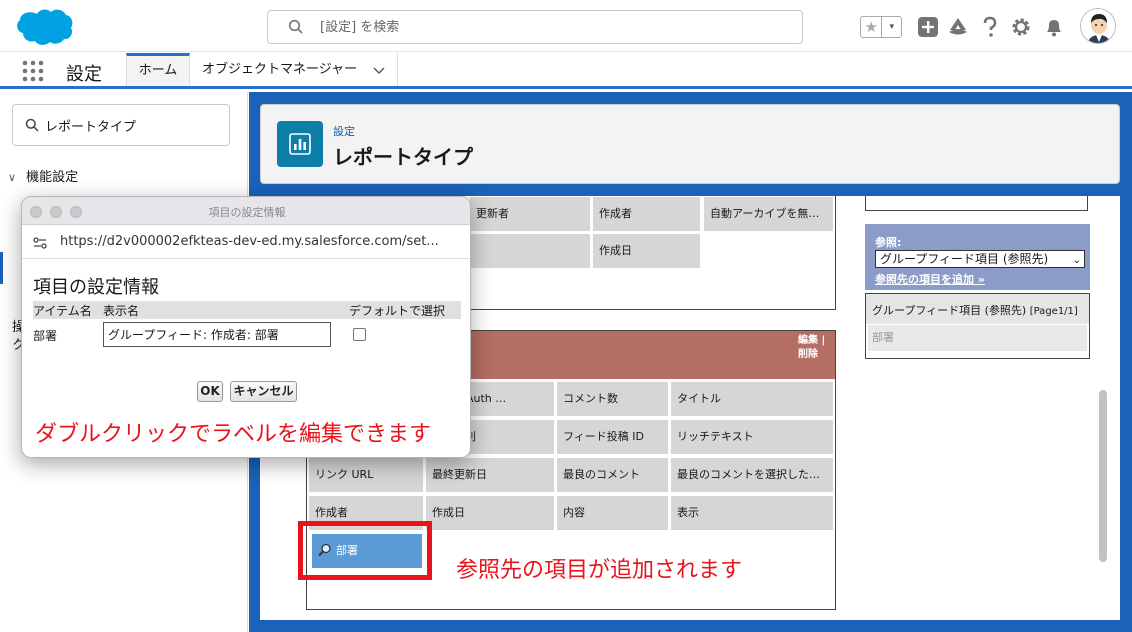 This screenshot has width=1132, height=632. Describe the element at coordinates (359, 334) in the screenshot. I see `default-selected-checkbox` at that location.